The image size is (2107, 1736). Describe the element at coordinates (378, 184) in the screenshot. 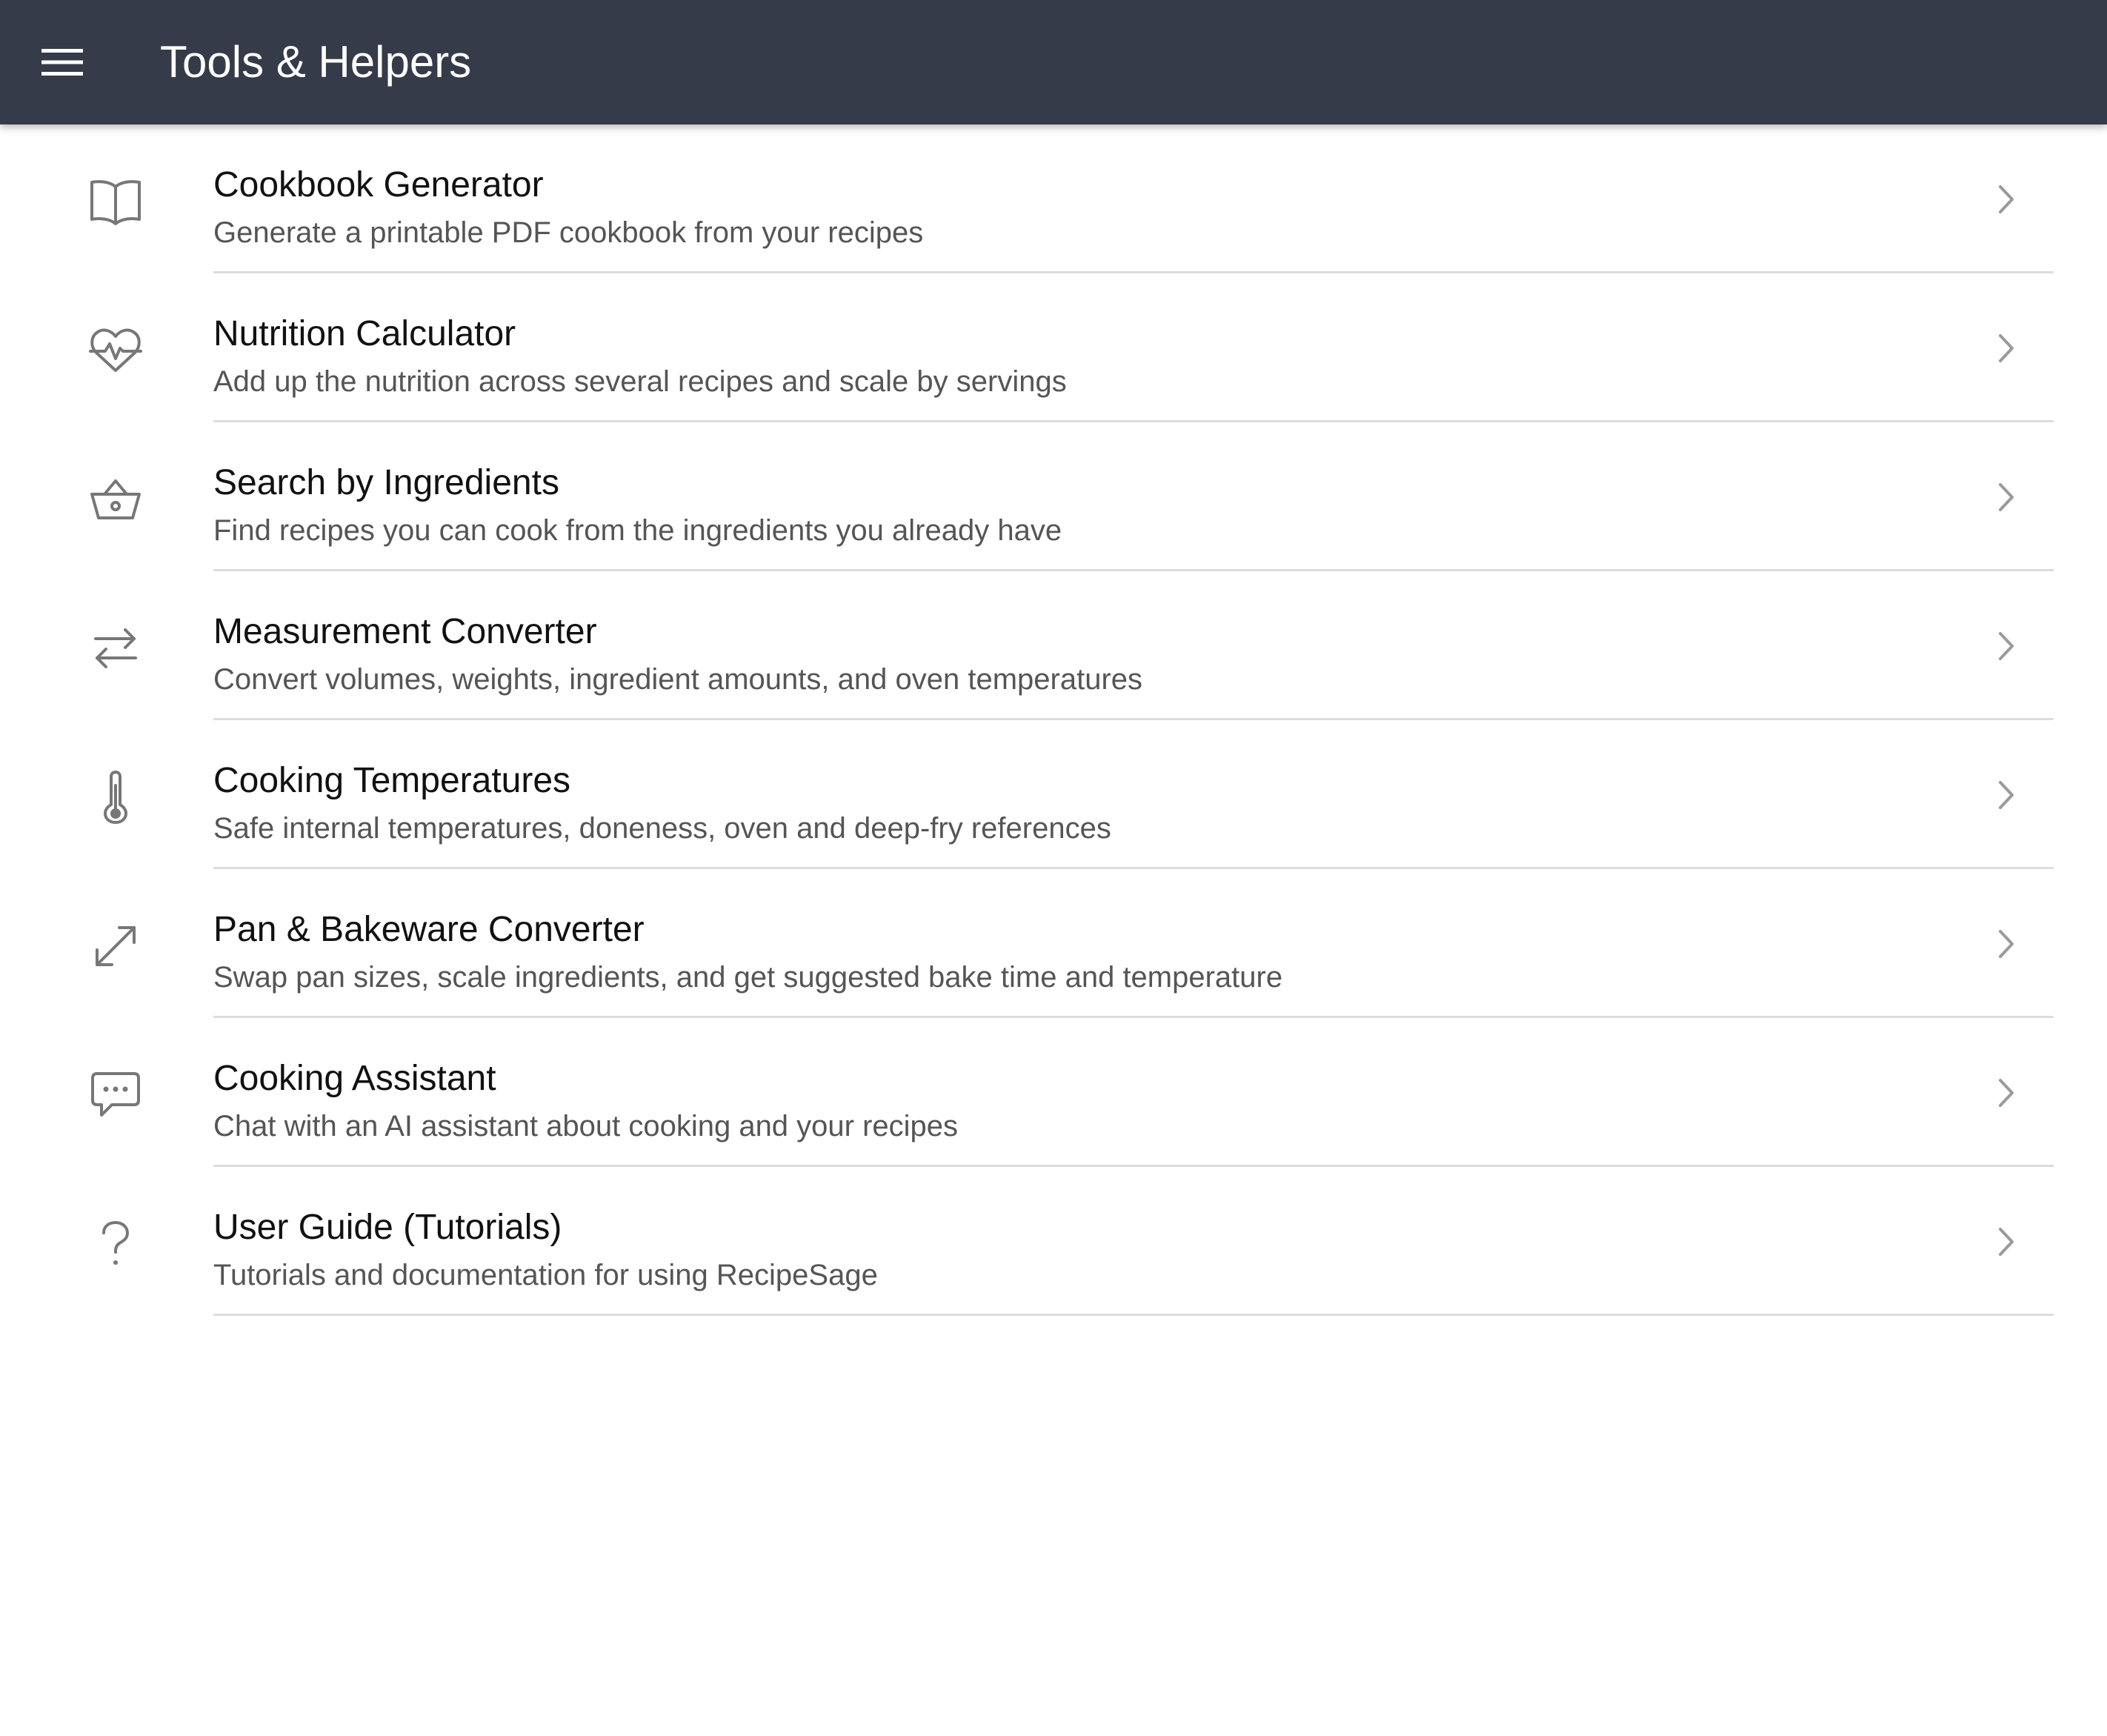

I see `tool-title: Cookbook Generator` at that location.